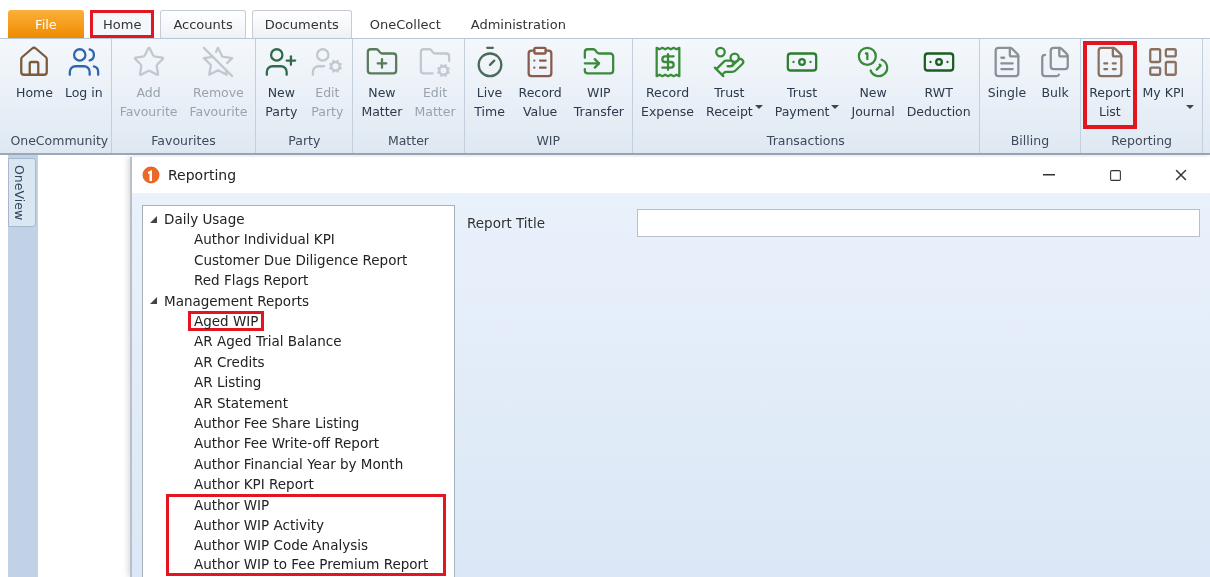  Describe the element at coordinates (435, 62) in the screenshot. I see `folder-gear-icon` at that location.